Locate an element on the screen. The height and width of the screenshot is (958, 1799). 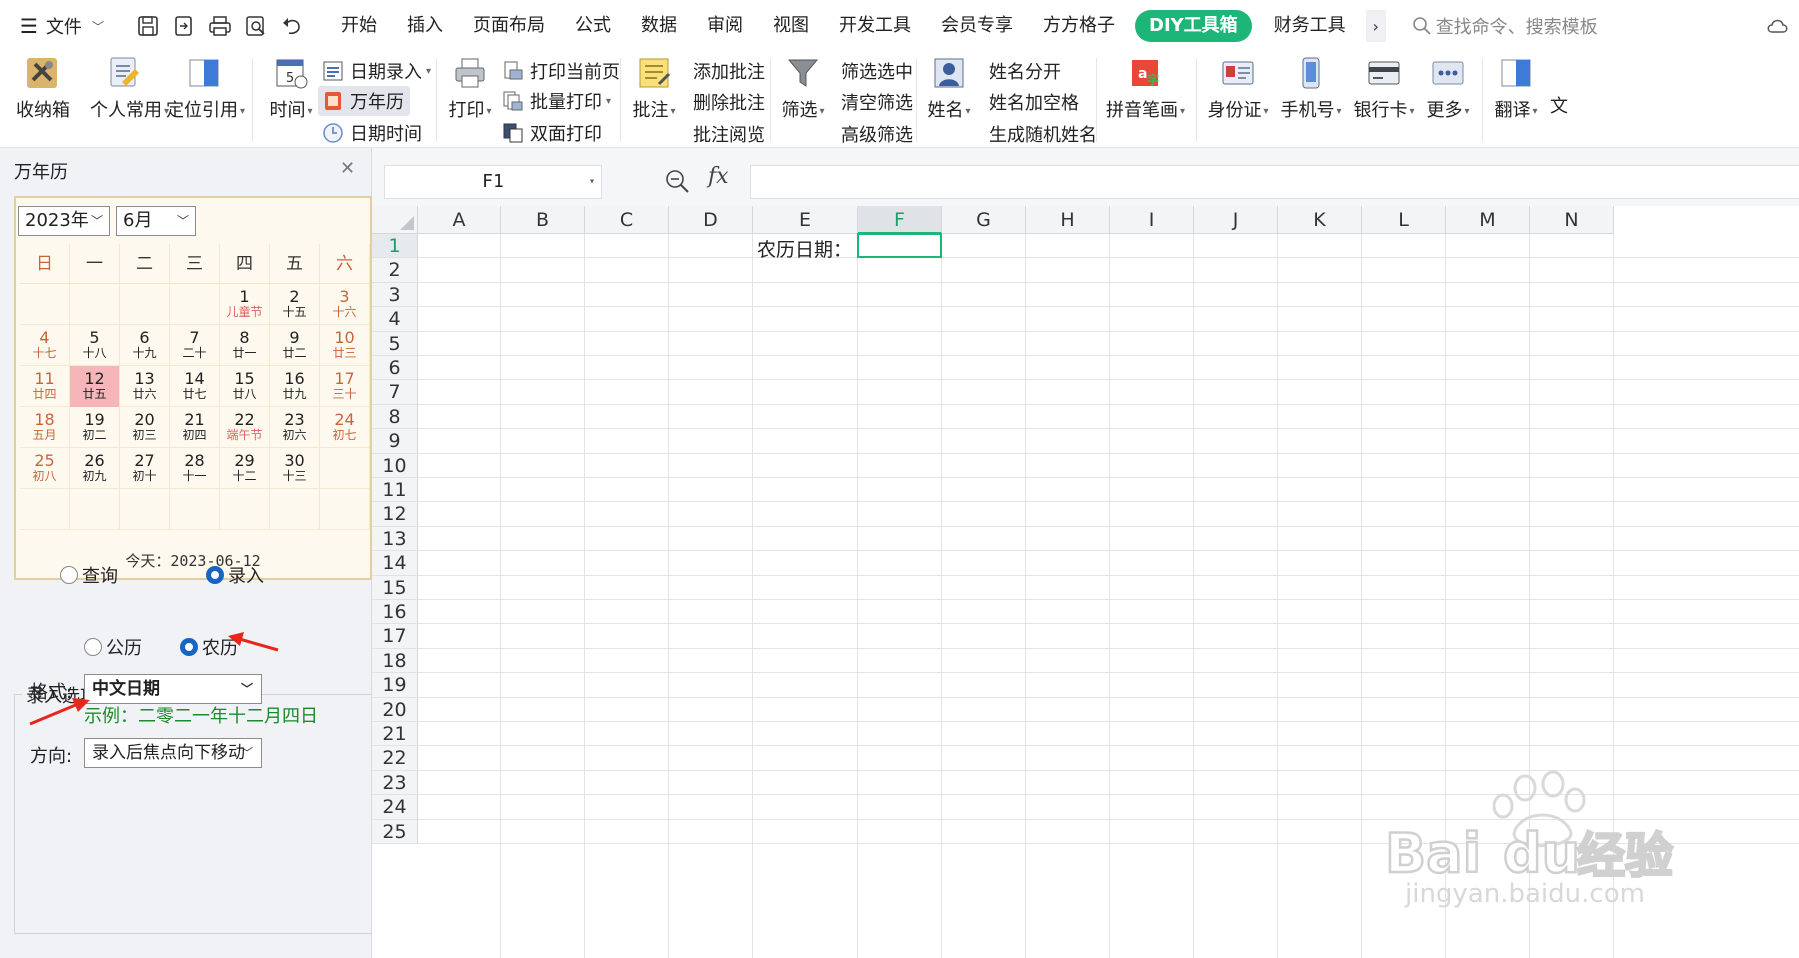
select-all-corner is located at coordinates (395, 220).